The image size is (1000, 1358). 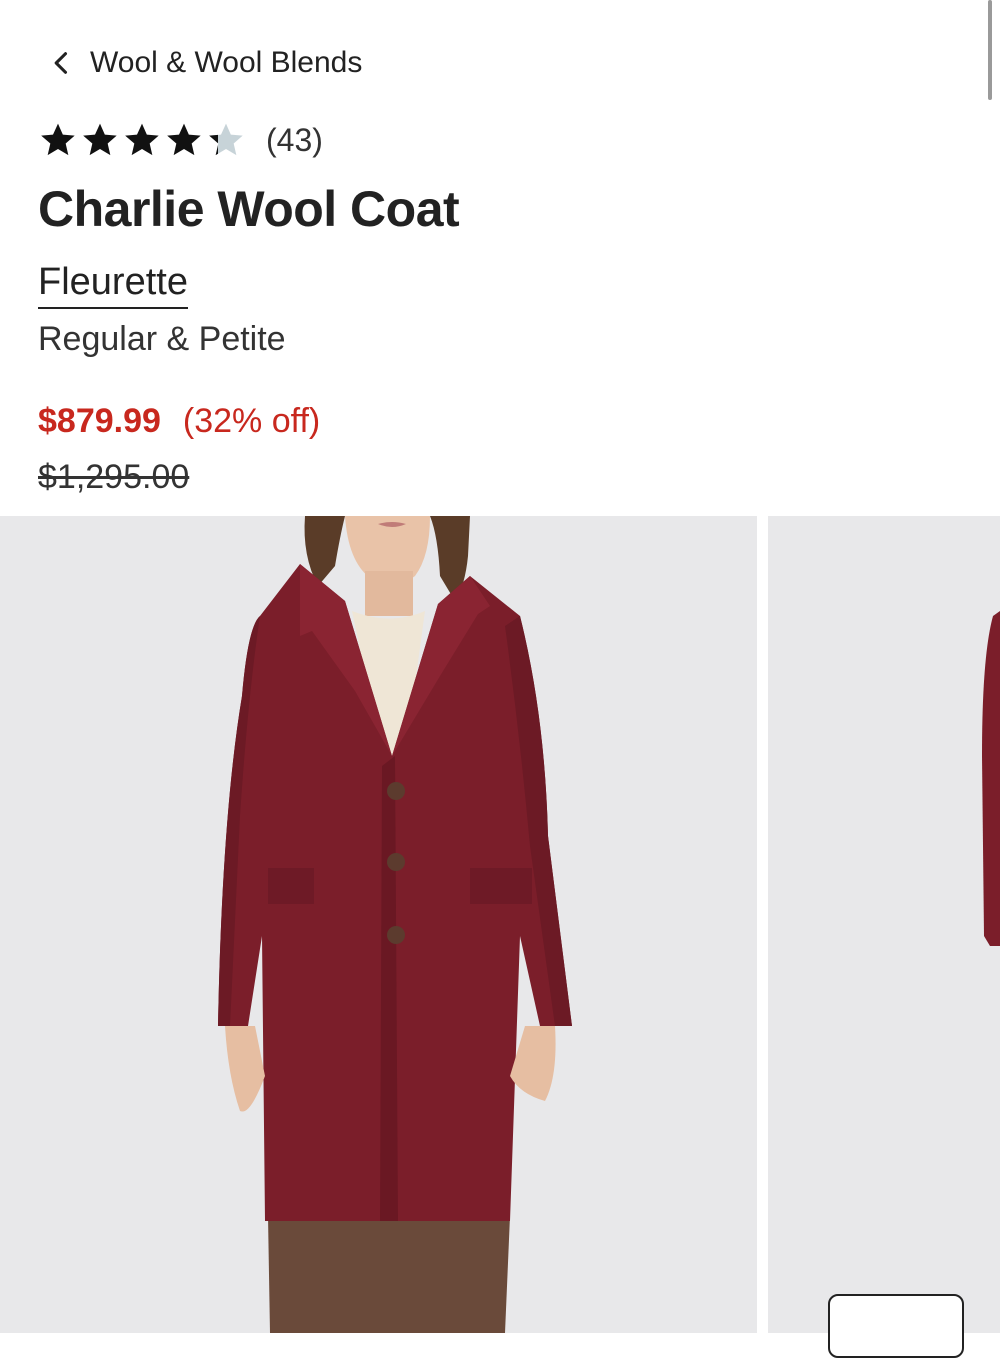 What do you see at coordinates (896, 1326) in the screenshot?
I see `image-zoom-button` at bounding box center [896, 1326].